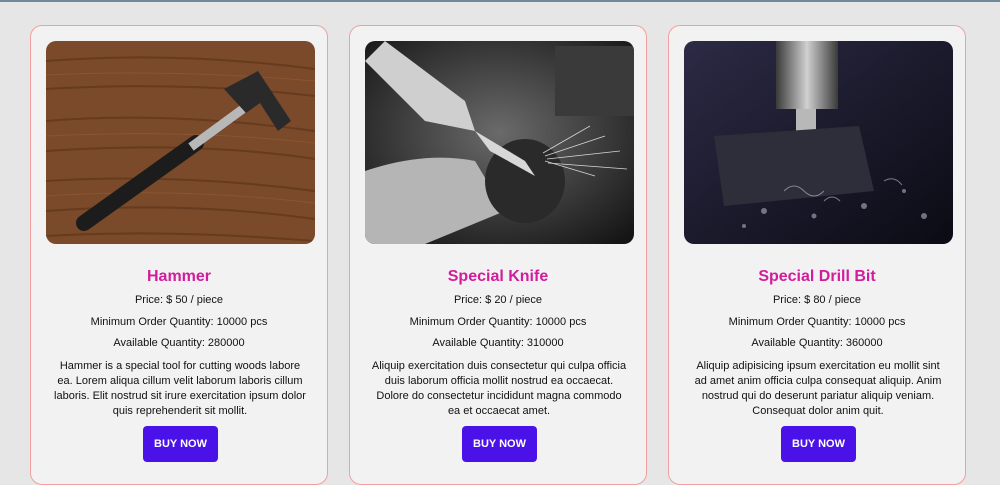 The height and width of the screenshot is (485, 1000). What do you see at coordinates (500, 1) in the screenshot?
I see `top-border` at bounding box center [500, 1].